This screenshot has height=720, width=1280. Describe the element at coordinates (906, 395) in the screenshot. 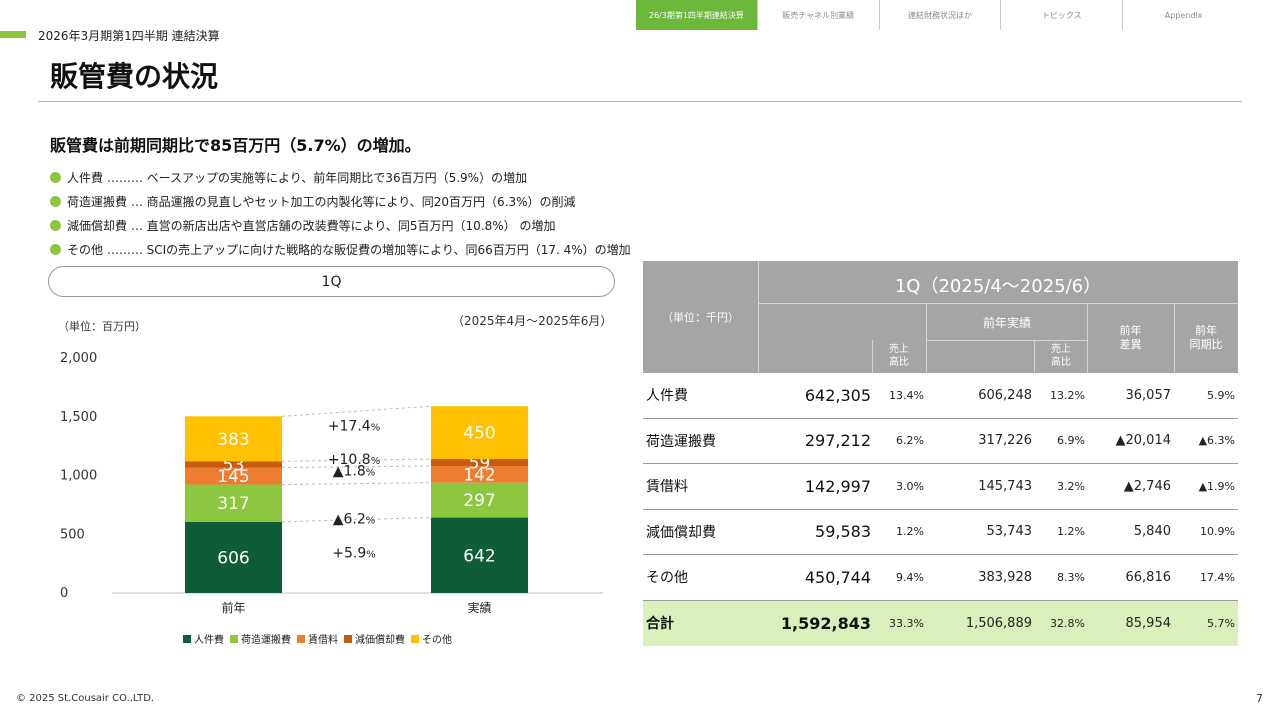

I see `actual-ratio: 13.4%` at that location.